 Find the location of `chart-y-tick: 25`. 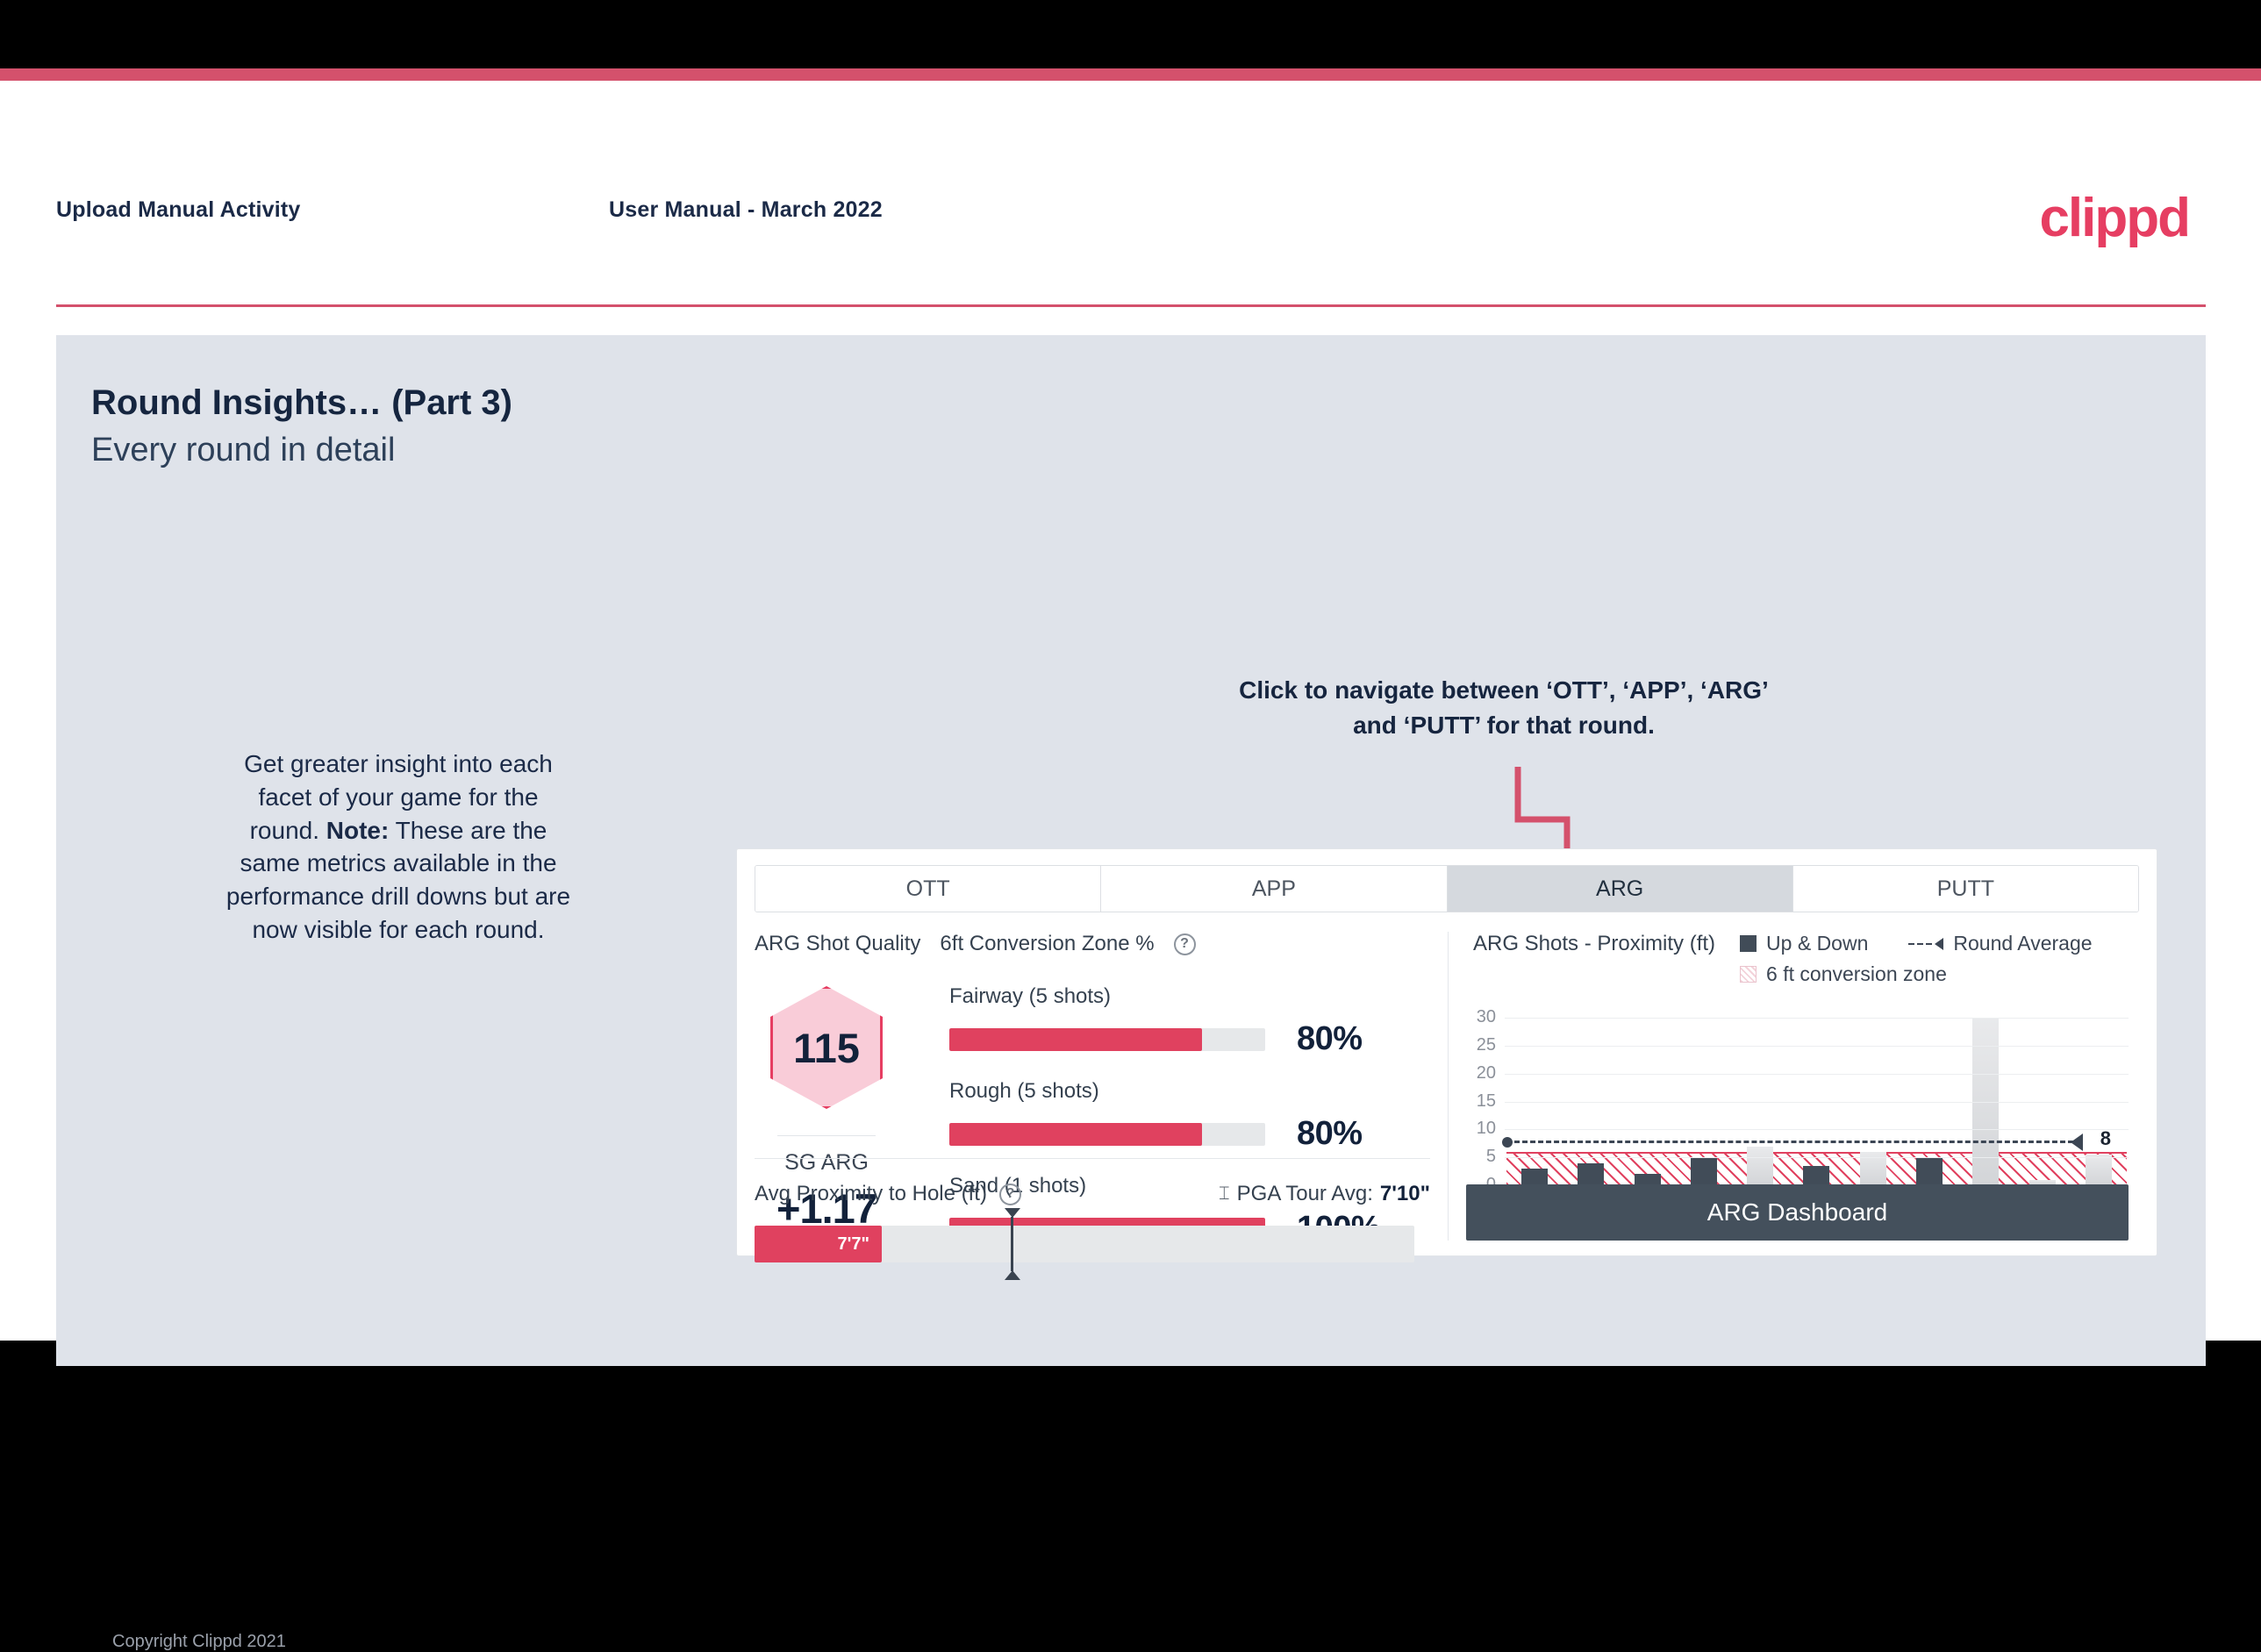

chart-y-tick: 25 is located at coordinates (1486, 1045).